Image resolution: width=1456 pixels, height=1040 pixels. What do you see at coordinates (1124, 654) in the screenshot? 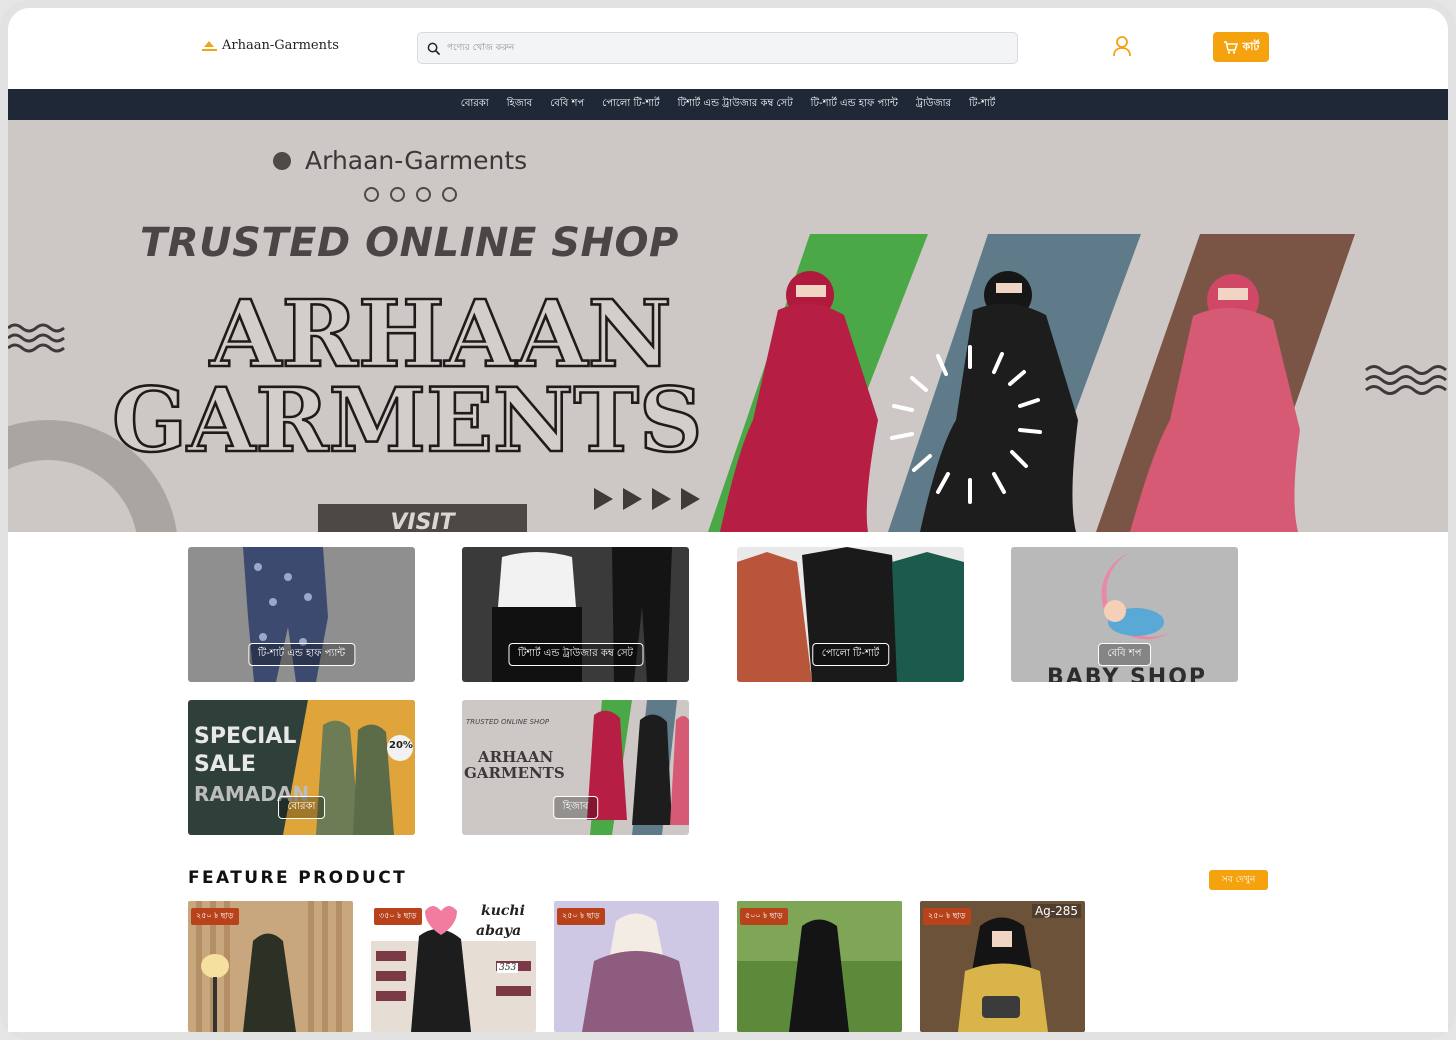
I see `category-label: বেবি শপ` at bounding box center [1124, 654].